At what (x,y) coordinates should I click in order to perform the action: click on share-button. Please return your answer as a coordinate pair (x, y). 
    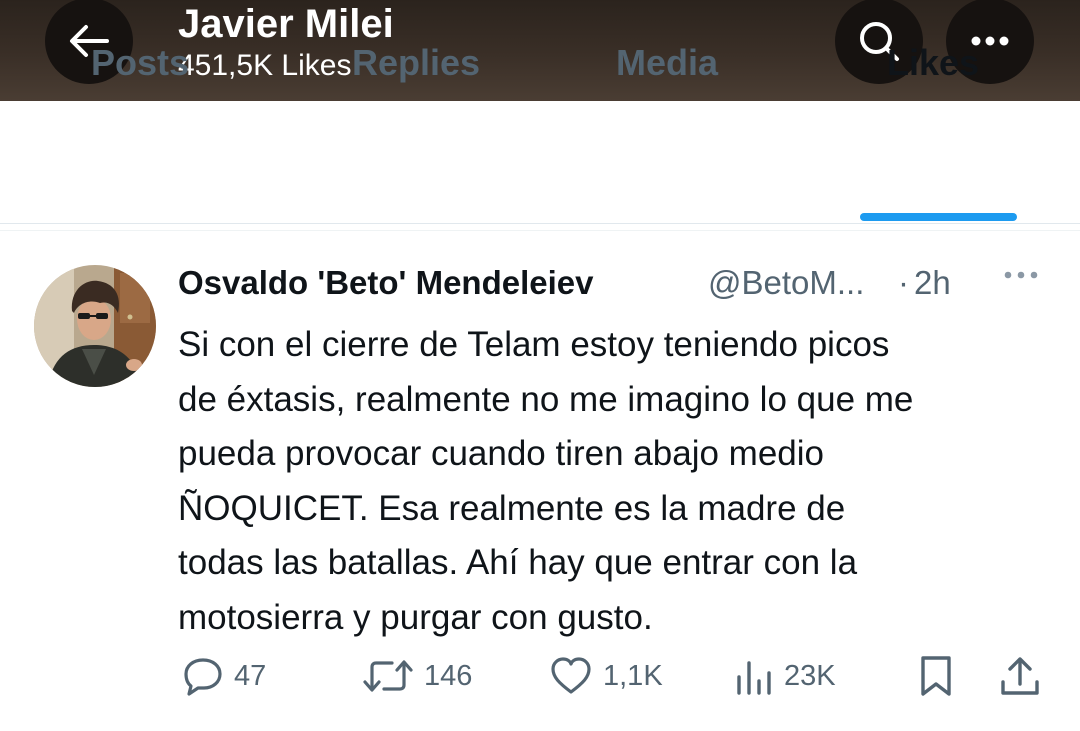
    Looking at the image, I should click on (1020, 676).